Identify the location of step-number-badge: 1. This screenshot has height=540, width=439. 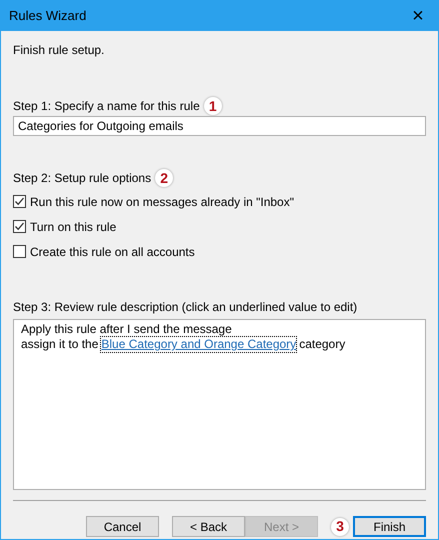
(213, 106).